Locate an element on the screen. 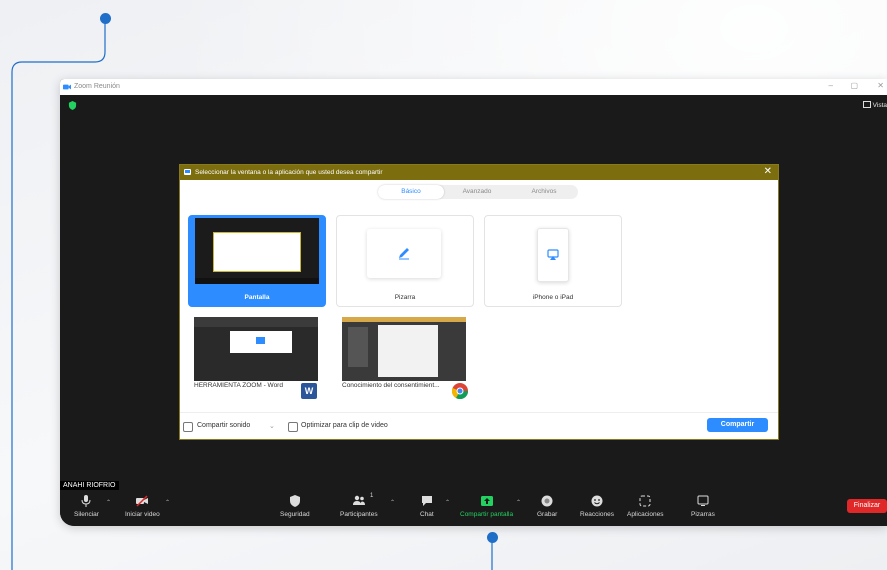  whiteboards-label: Pizarras is located at coordinates (703, 514).